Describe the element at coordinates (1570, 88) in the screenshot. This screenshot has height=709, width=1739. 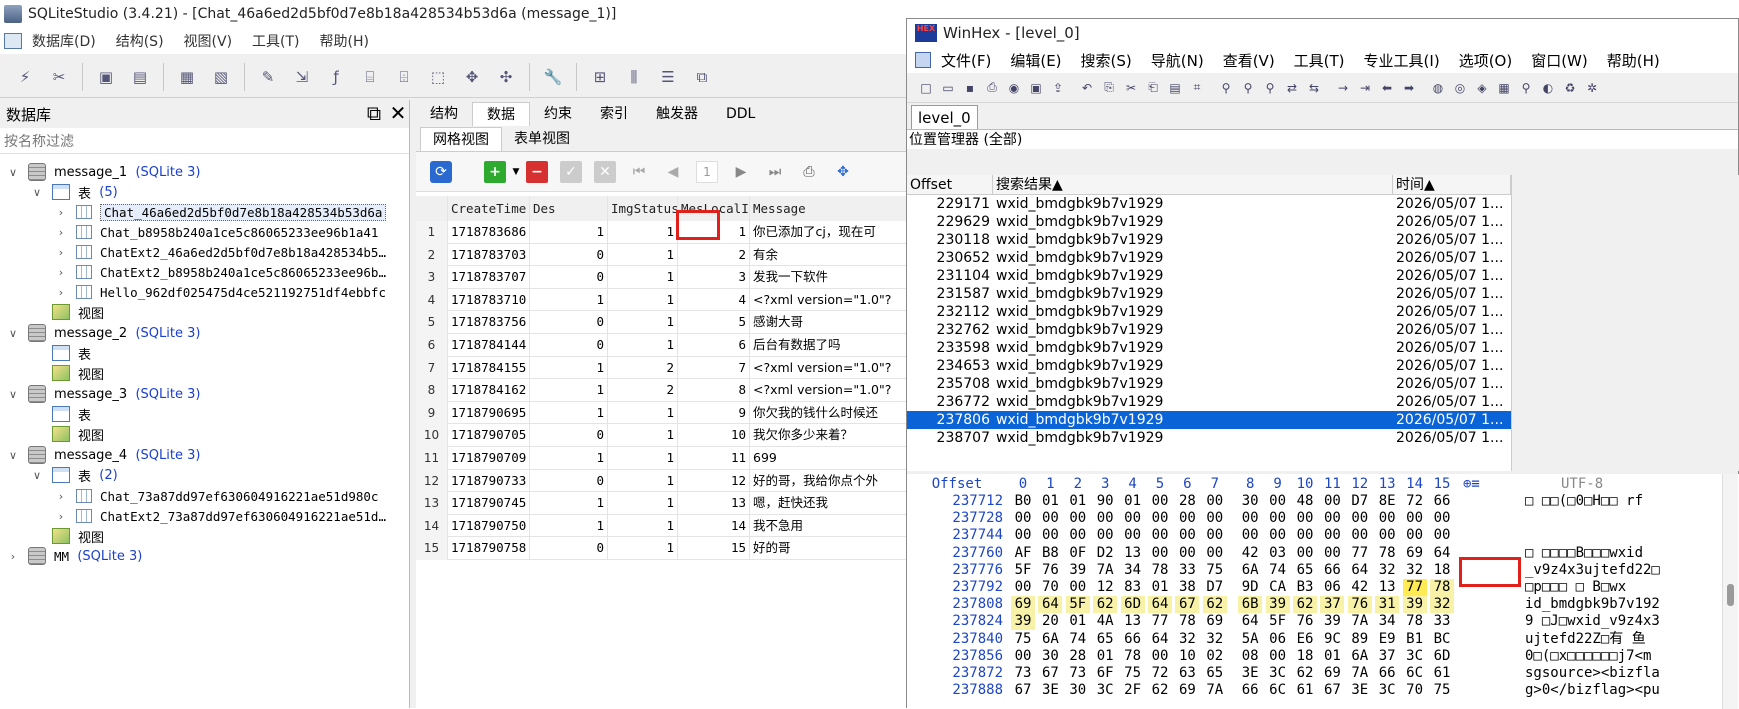
I see `recover-icon: ♻` at that location.